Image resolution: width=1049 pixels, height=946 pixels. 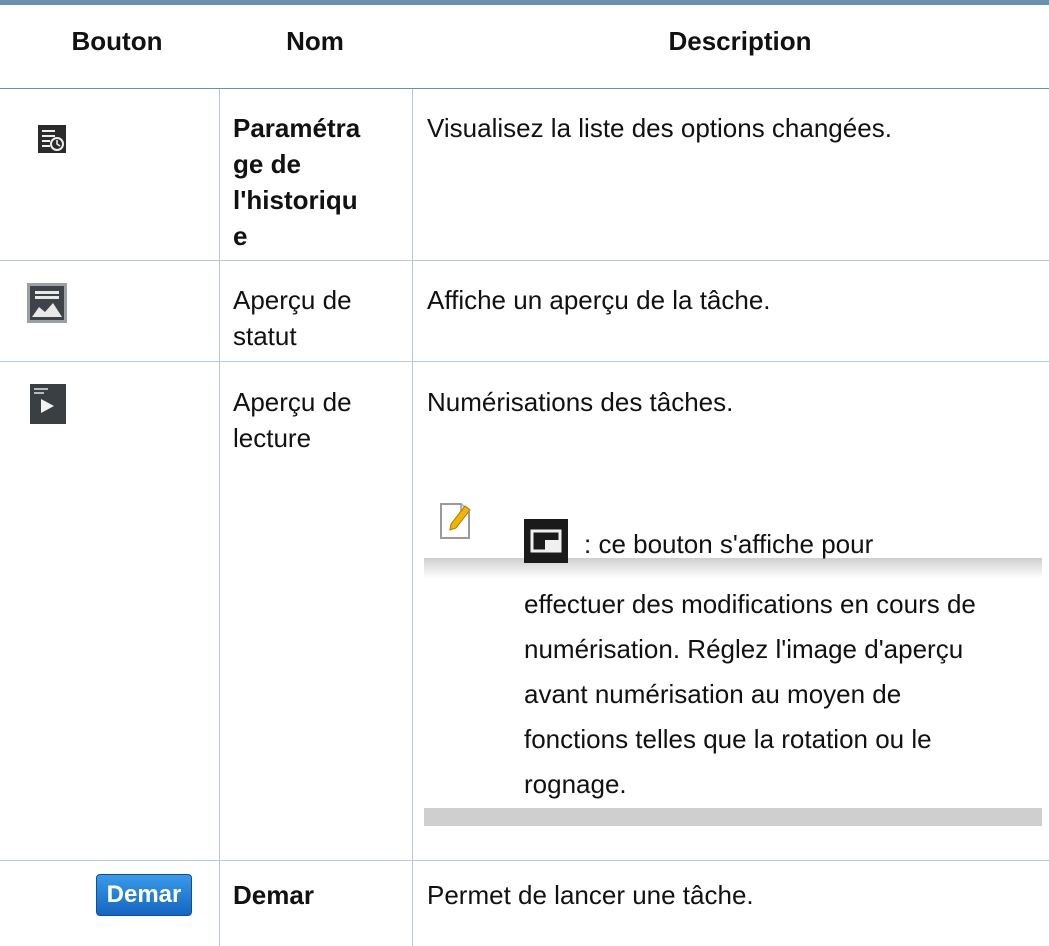 I want to click on top-rule, so click(x=524, y=2).